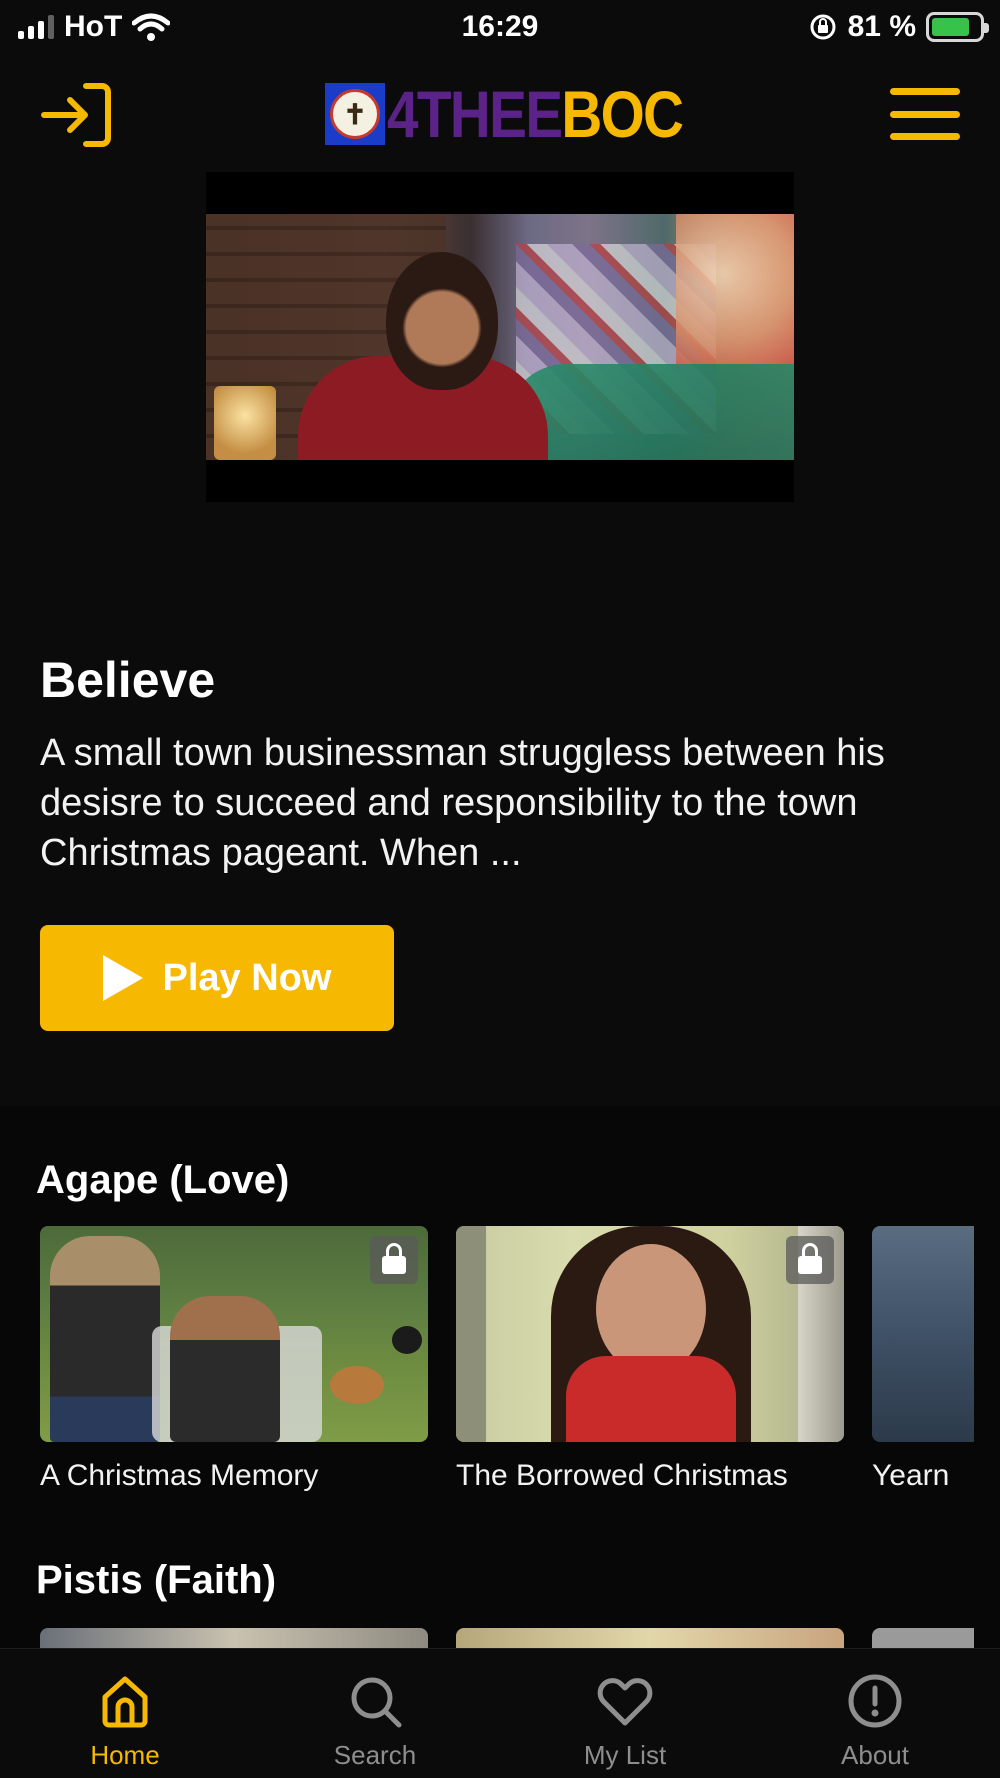 Image resolution: width=1000 pixels, height=1778 pixels. Describe the element at coordinates (951, 27) in the screenshot. I see `battery-level-fill` at that location.